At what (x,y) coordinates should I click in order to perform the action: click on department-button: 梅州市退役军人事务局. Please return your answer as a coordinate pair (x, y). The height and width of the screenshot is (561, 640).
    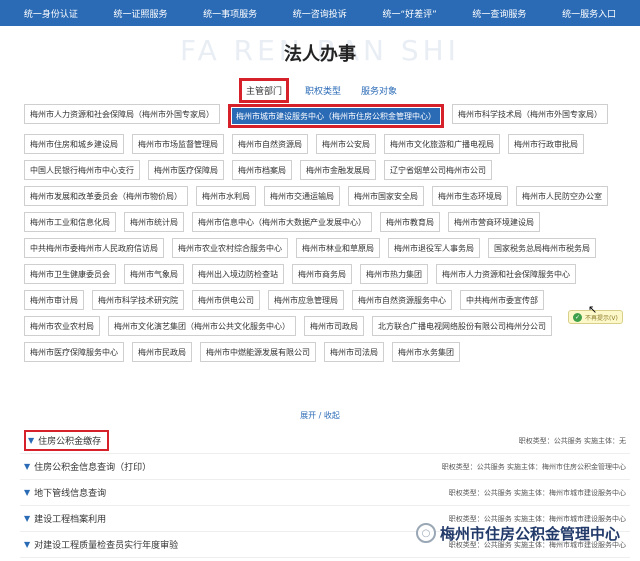
    Looking at the image, I should click on (434, 248).